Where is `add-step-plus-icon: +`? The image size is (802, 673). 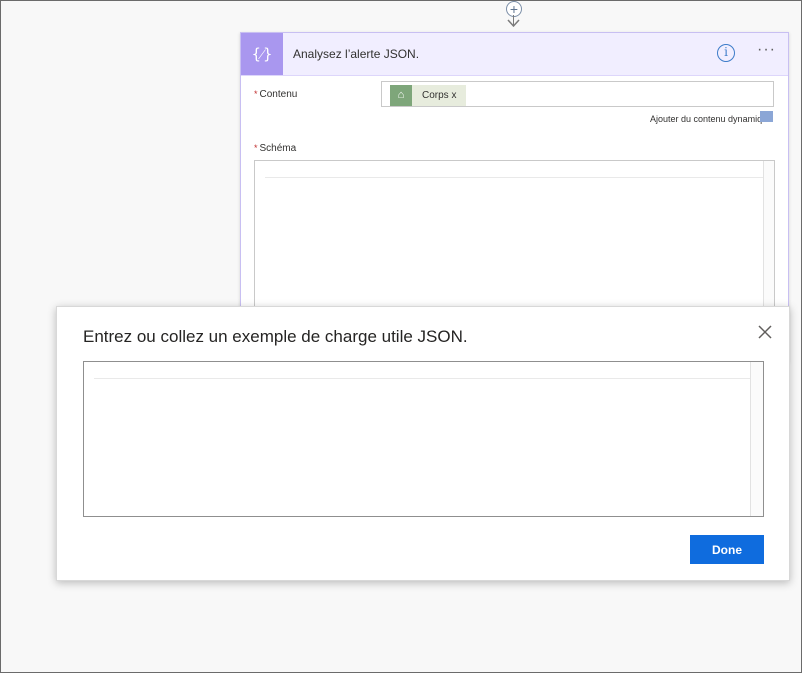 add-step-plus-icon: + is located at coordinates (514, 9).